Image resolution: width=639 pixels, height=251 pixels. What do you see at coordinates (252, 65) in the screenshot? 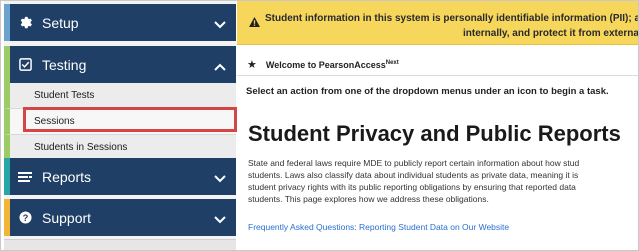
I see `star-icon: ★` at bounding box center [252, 65].